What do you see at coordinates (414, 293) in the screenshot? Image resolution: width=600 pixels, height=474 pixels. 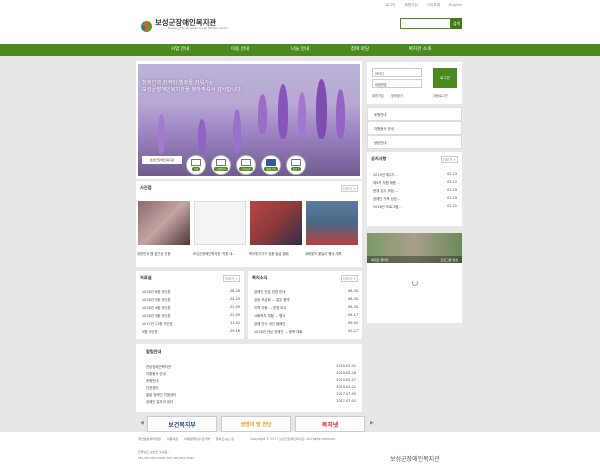 I see `loading-panel` at bounding box center [414, 293].